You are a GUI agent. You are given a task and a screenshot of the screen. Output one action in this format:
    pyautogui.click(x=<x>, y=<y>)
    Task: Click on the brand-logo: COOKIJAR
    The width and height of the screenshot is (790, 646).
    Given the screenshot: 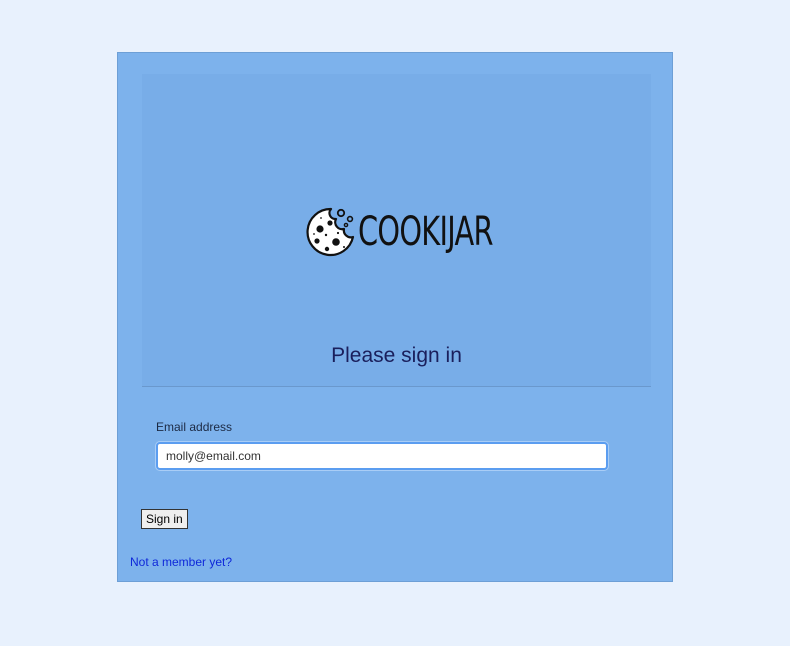 What is the action you would take?
    pyautogui.click(x=425, y=232)
    